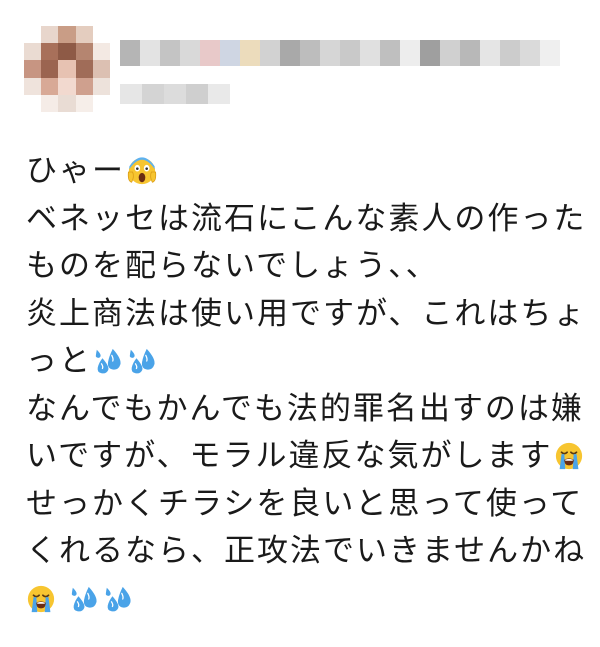  I want to click on author-name-redacted, so click(340, 53).